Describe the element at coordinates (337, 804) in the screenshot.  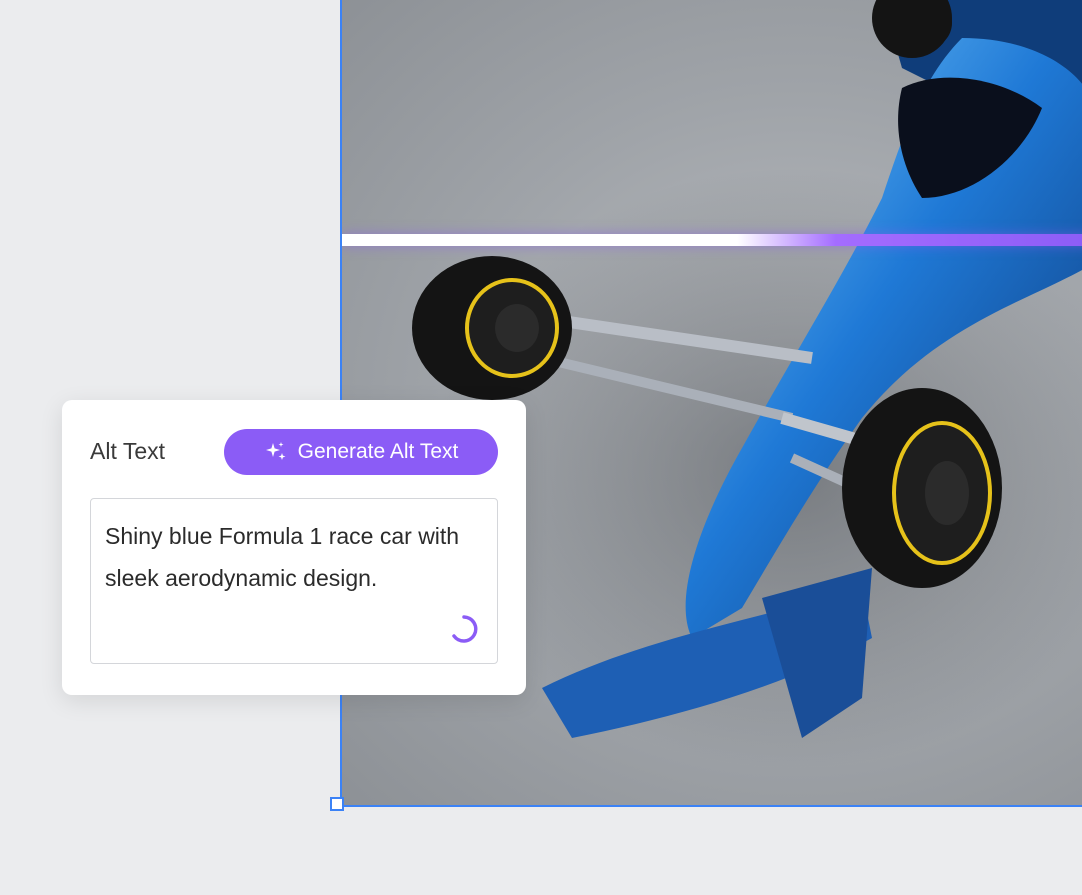
I see `resize-handle` at that location.